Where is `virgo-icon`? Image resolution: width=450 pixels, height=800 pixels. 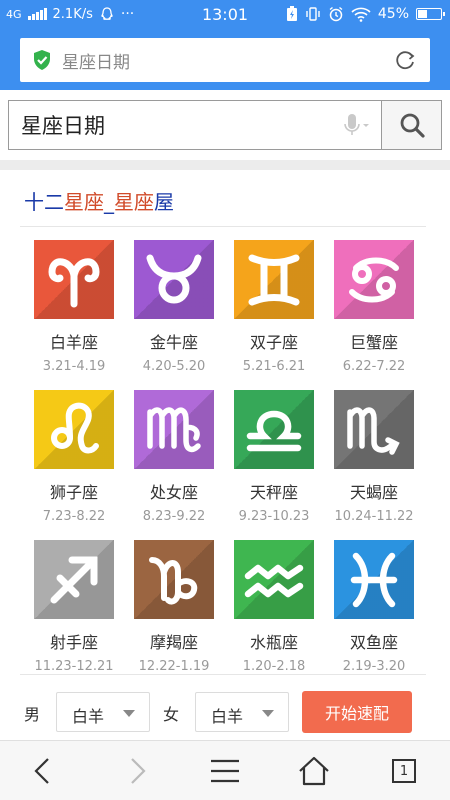 virgo-icon is located at coordinates (174, 429).